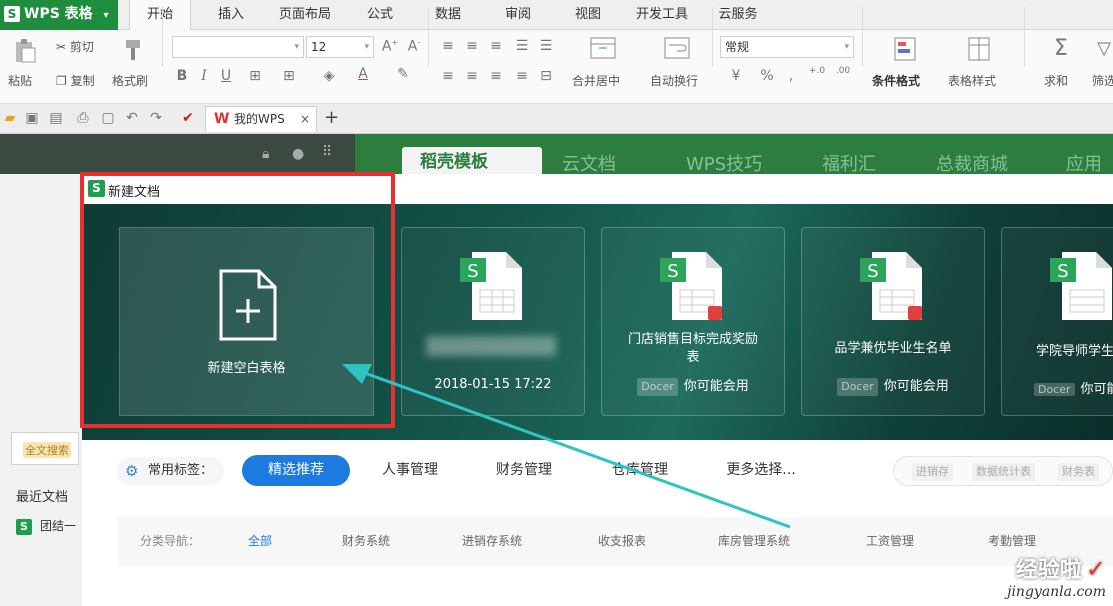 The width and height of the screenshot is (1113, 606). What do you see at coordinates (674, 80) in the screenshot?
I see `wrap-text-label: 自动换行` at bounding box center [674, 80].